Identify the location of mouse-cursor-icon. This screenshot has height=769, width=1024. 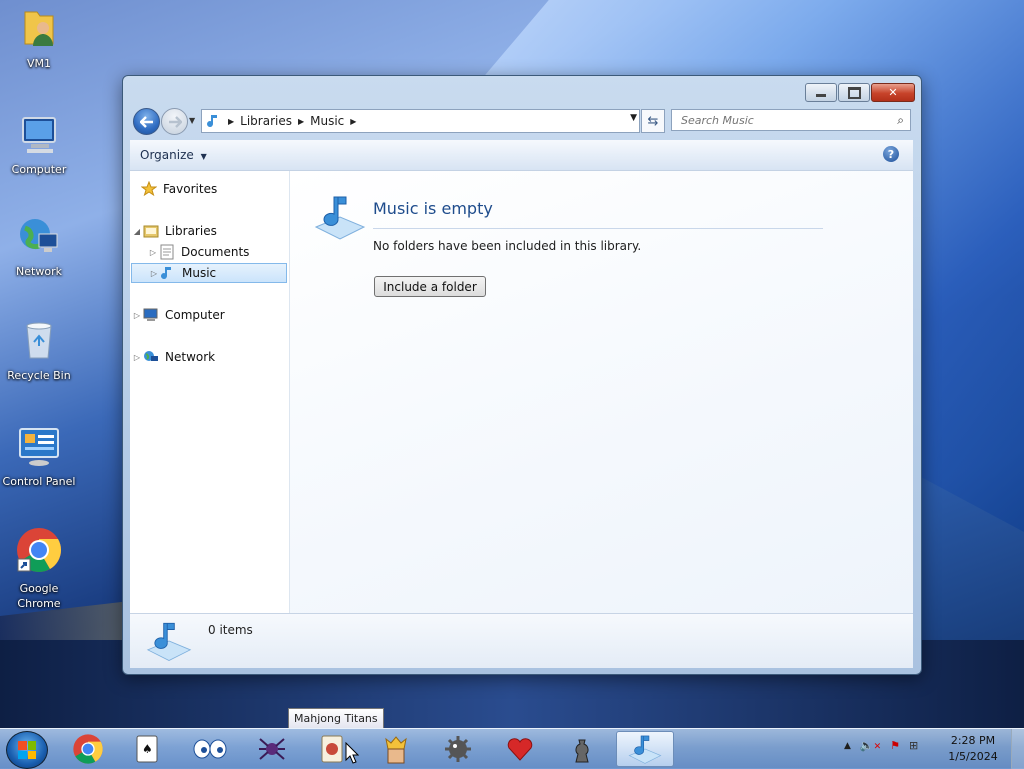
(352, 753).